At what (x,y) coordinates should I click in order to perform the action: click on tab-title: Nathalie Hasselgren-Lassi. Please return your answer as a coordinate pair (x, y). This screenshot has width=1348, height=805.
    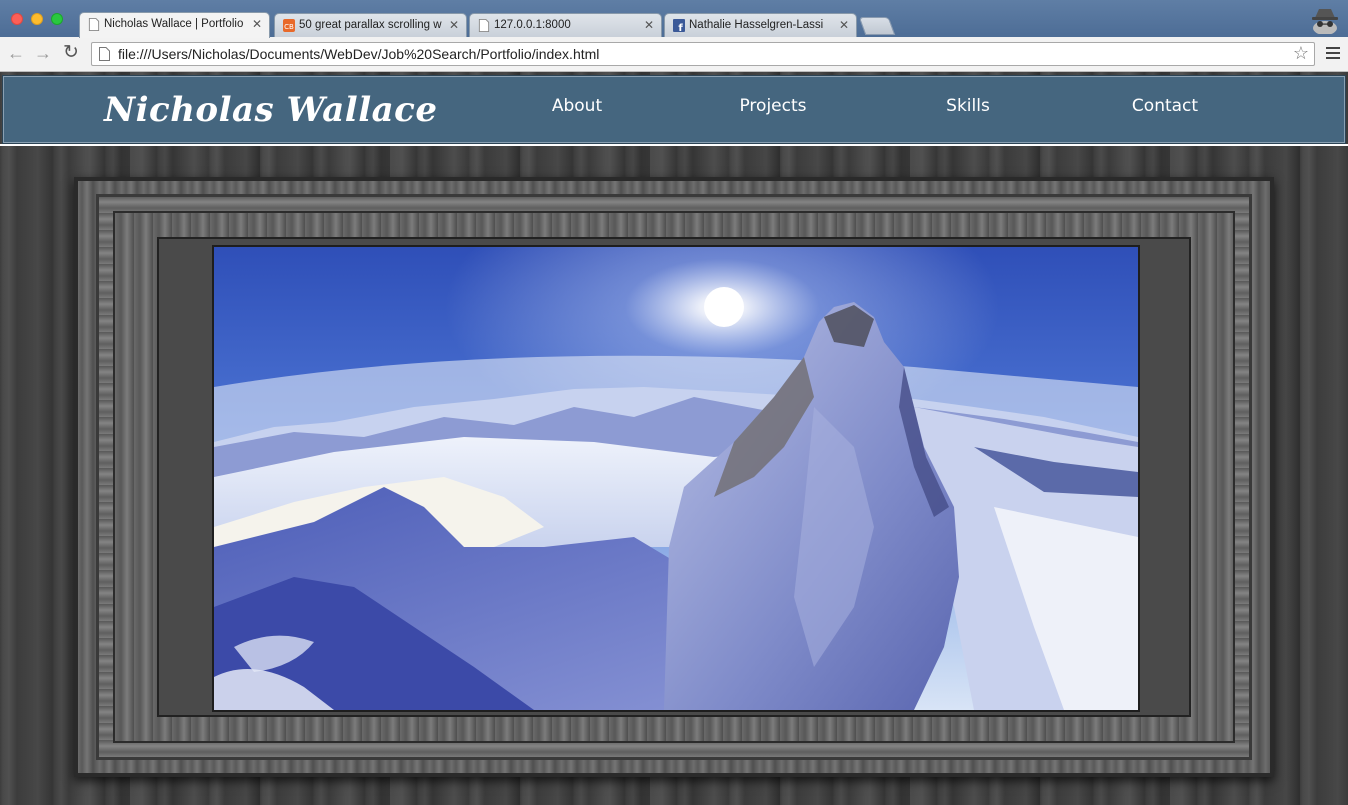
    Looking at the image, I should click on (756, 25).